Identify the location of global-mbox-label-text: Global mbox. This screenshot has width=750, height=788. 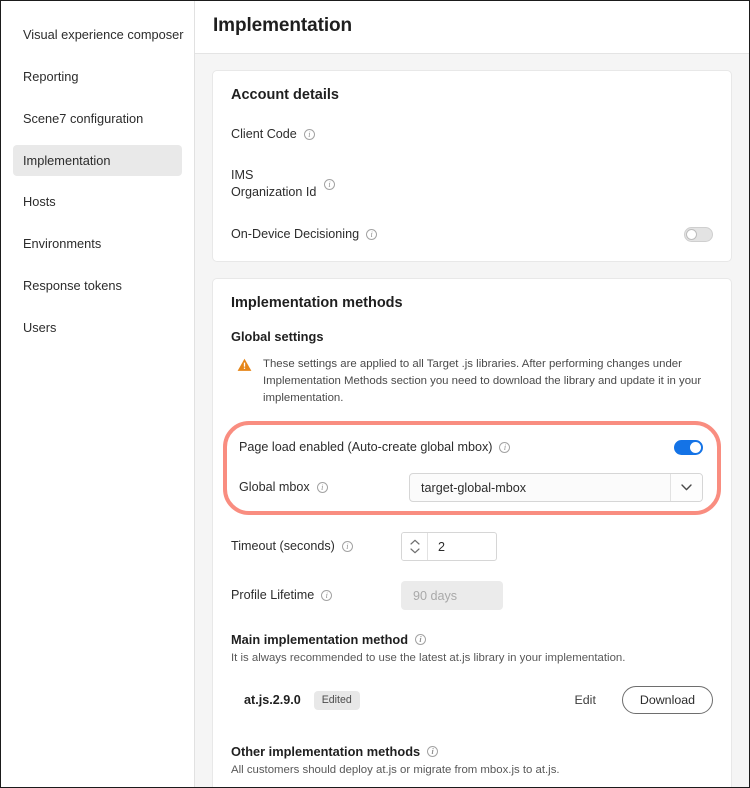
(274, 487).